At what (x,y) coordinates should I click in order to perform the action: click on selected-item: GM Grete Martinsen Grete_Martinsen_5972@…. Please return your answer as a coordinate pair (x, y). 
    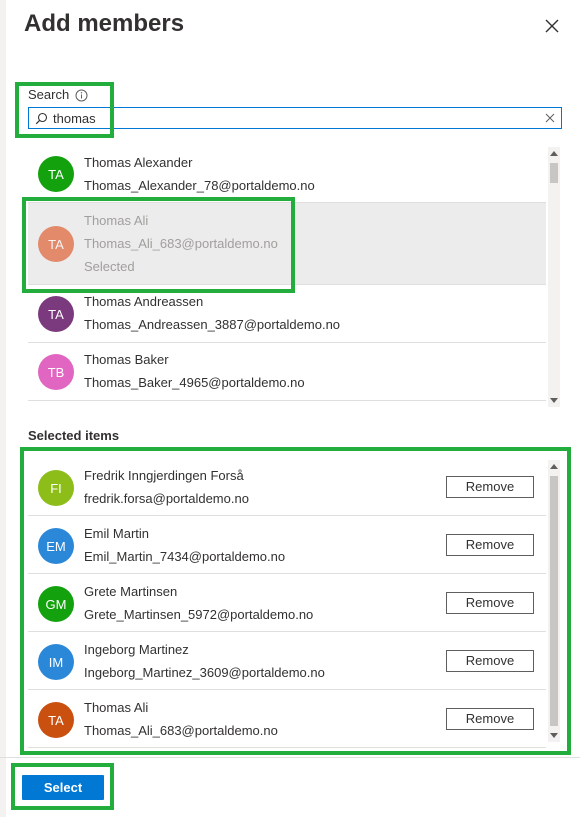
    Looking at the image, I should click on (287, 603).